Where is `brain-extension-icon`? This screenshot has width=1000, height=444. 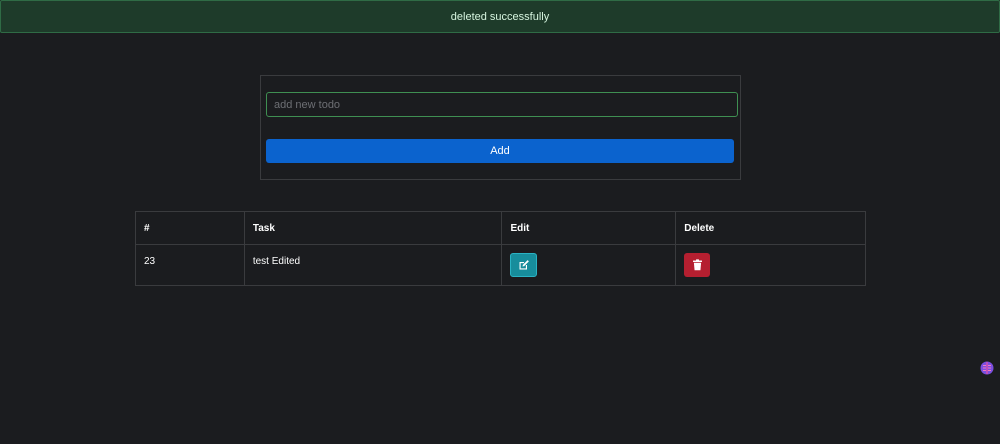
brain-extension-icon is located at coordinates (987, 368).